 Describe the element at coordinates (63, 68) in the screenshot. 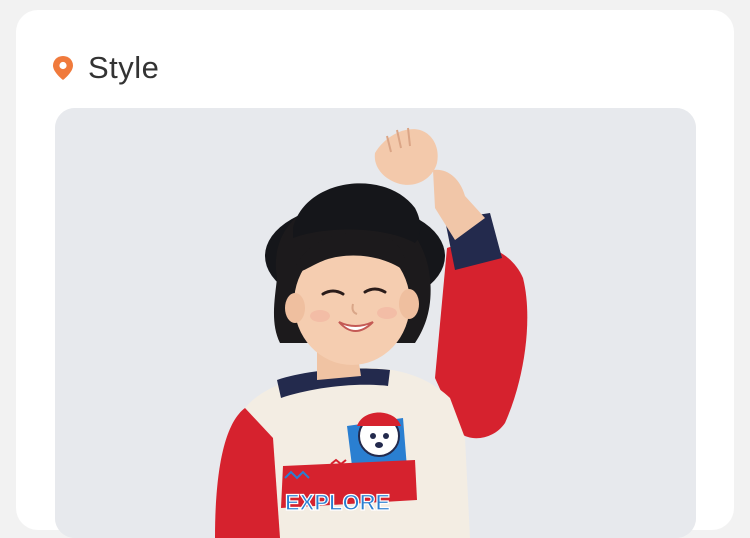

I see `location-pin-icon` at that location.